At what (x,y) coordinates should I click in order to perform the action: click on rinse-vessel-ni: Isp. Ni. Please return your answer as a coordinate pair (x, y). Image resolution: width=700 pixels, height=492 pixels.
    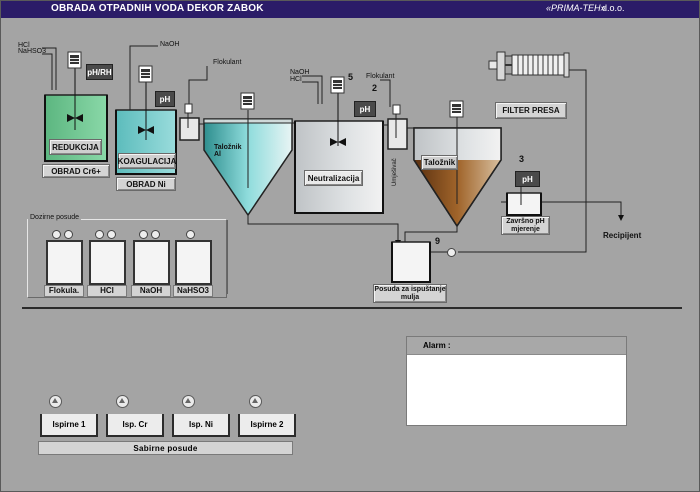
    Looking at the image, I should click on (201, 425).